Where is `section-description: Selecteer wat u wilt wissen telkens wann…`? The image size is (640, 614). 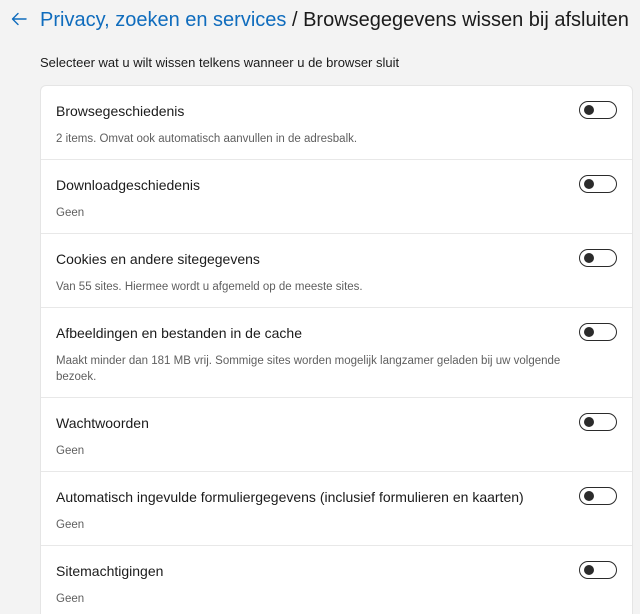
section-description: Selecteer wat u wilt wissen telkens wann… is located at coordinates (220, 62).